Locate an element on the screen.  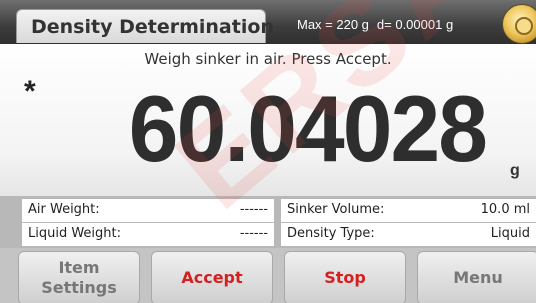
stability-indicator: * is located at coordinates (30, 91).